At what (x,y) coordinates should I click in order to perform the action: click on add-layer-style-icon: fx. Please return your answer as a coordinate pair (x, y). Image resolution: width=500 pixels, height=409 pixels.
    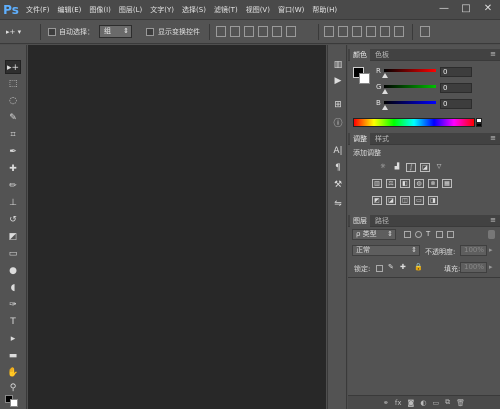
    Looking at the image, I should click on (398, 403).